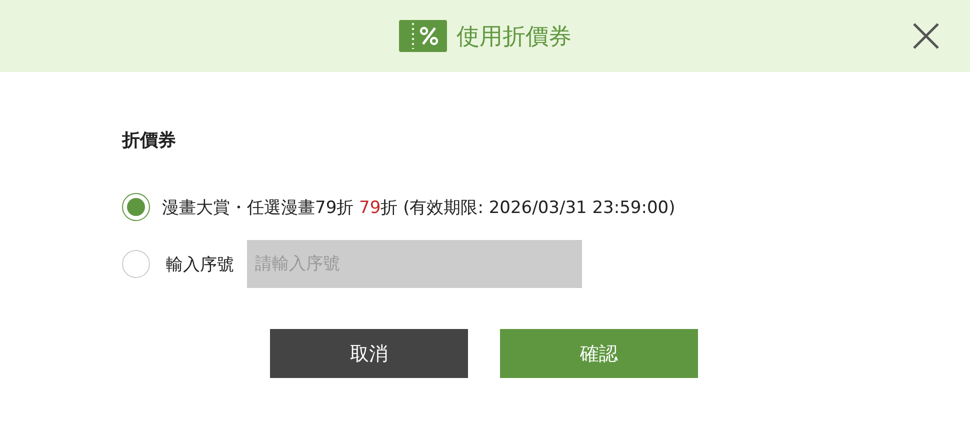 Image resolution: width=970 pixels, height=427 pixels. I want to click on dialog-title: 使用折價券, so click(514, 37).